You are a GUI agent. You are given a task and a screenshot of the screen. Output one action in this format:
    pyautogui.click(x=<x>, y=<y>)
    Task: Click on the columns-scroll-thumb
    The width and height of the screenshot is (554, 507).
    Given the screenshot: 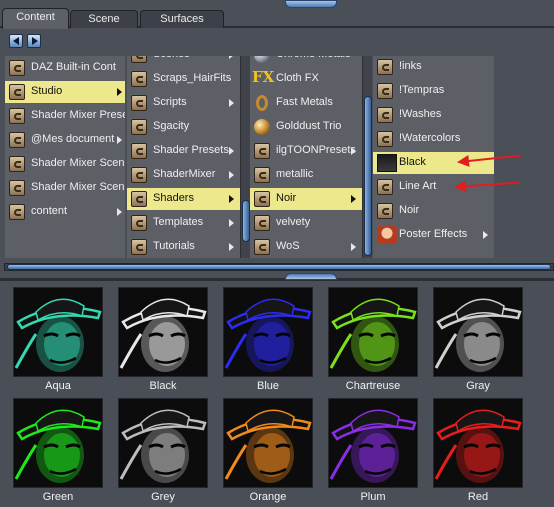 What is the action you would take?
    pyautogui.click(x=279, y=267)
    